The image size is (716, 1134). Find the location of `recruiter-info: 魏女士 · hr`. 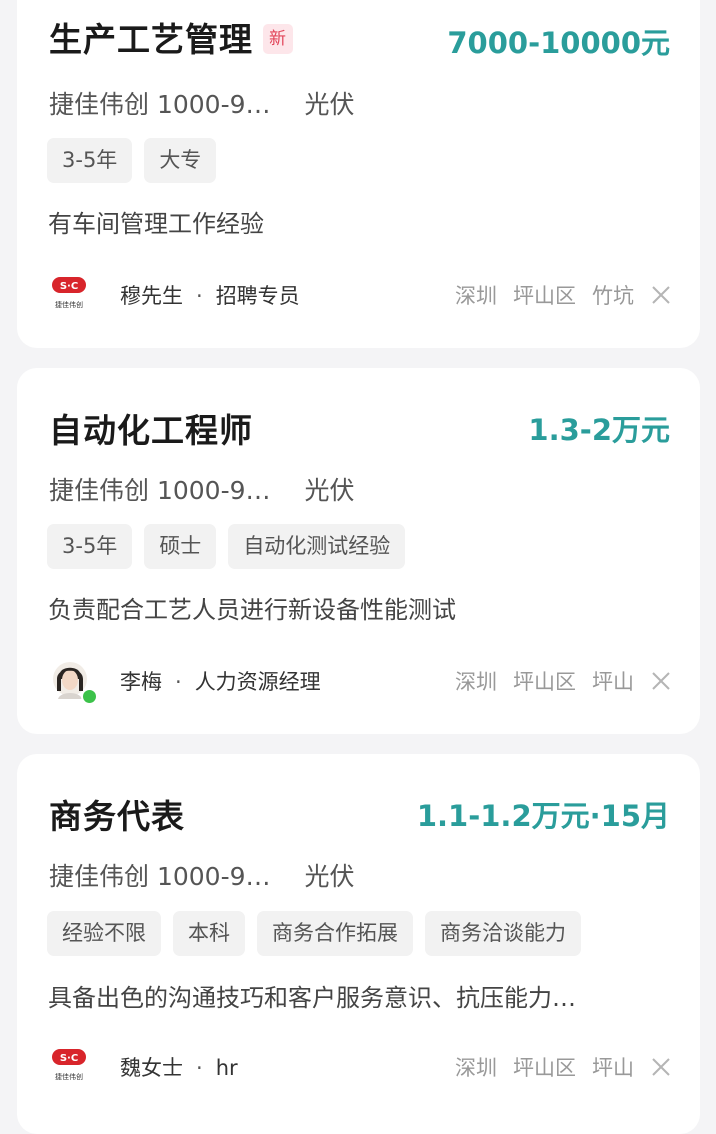

recruiter-info: 魏女士 · hr is located at coordinates (179, 1068).